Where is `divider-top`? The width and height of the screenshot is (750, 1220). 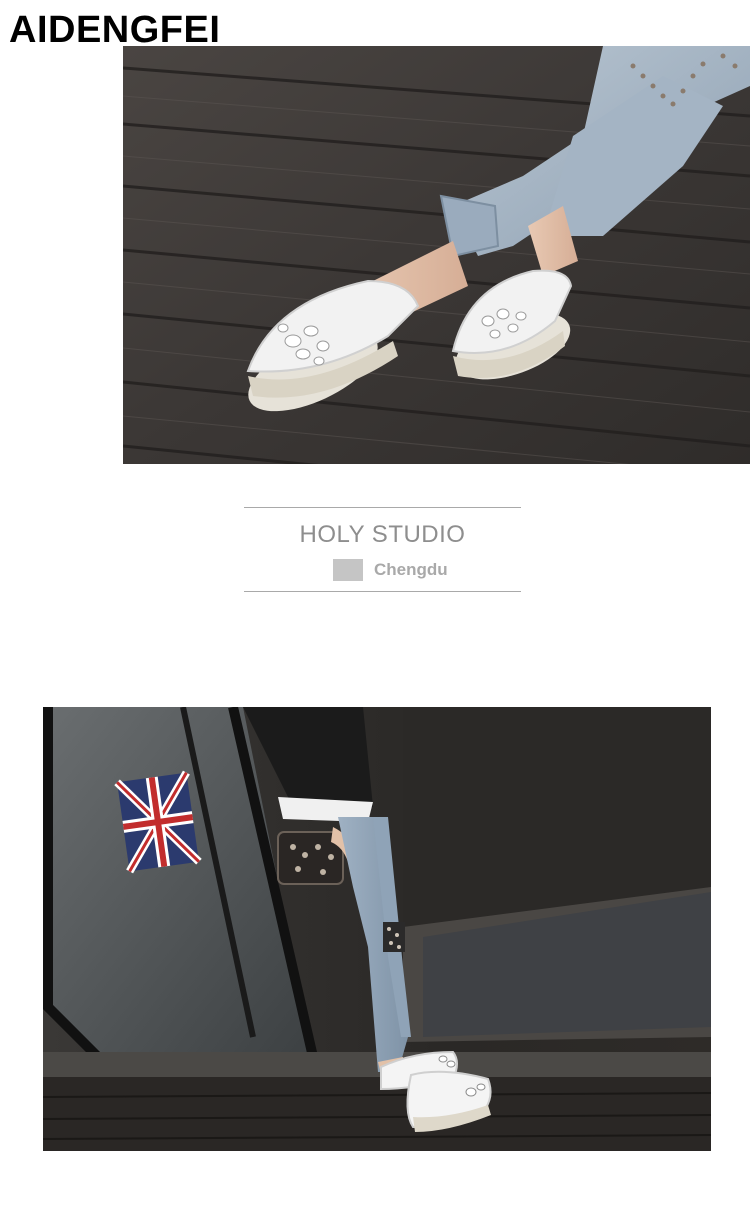 divider-top is located at coordinates (382, 507).